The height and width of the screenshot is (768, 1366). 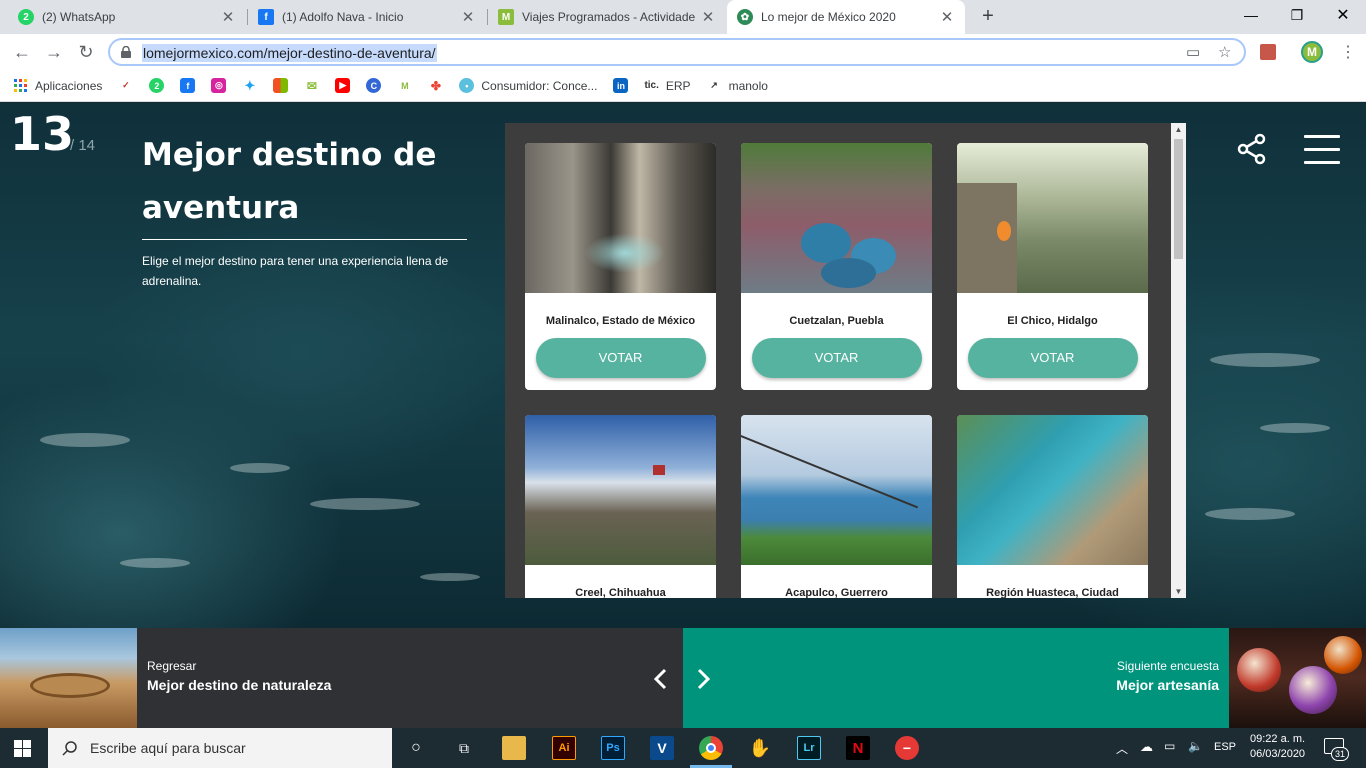 I want to click on volume-icon: 🔈, so click(x=1195, y=746).